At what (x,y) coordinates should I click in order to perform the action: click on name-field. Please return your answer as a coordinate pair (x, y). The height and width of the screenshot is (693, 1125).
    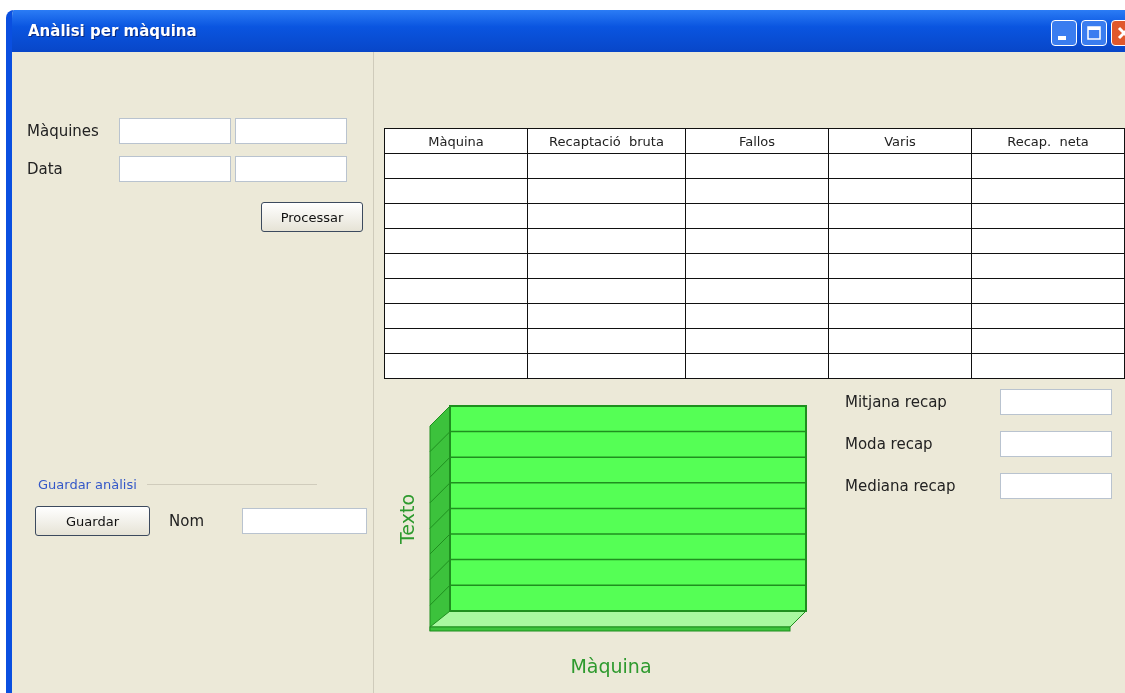
    Looking at the image, I should click on (304, 521).